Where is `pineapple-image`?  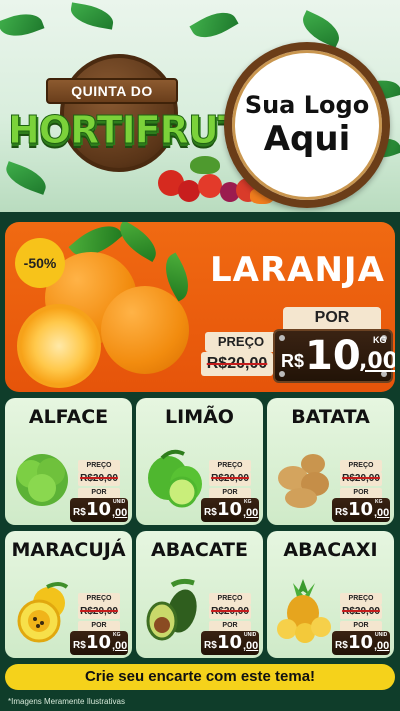 pineapple-image is located at coordinates (304, 611).